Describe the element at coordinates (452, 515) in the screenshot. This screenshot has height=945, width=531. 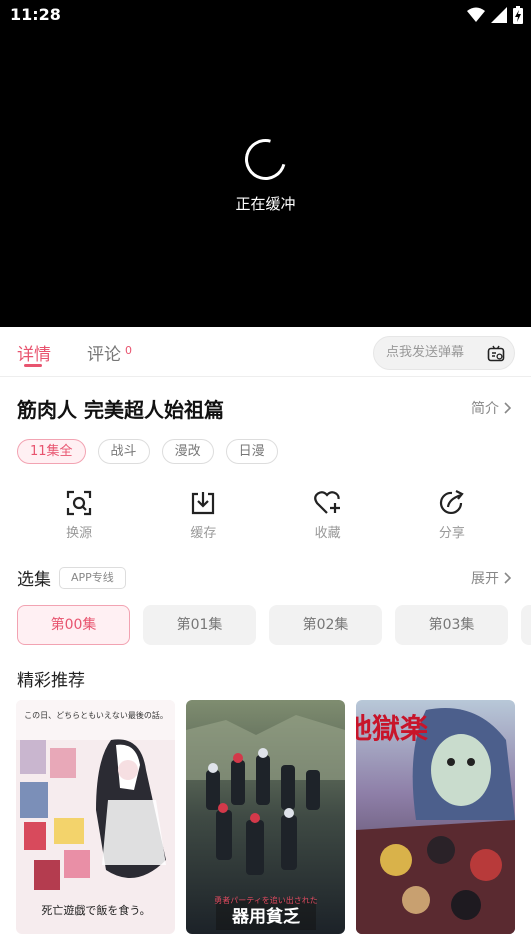
I see `share-button: 分享` at that location.